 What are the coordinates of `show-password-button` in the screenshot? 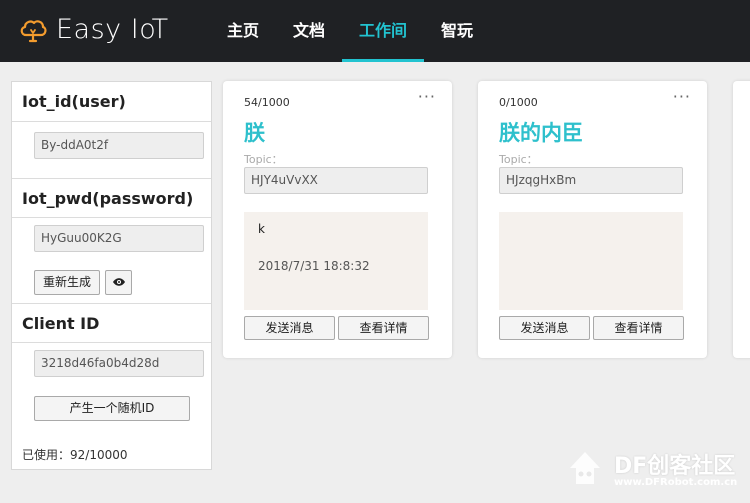 It's located at (118, 282).